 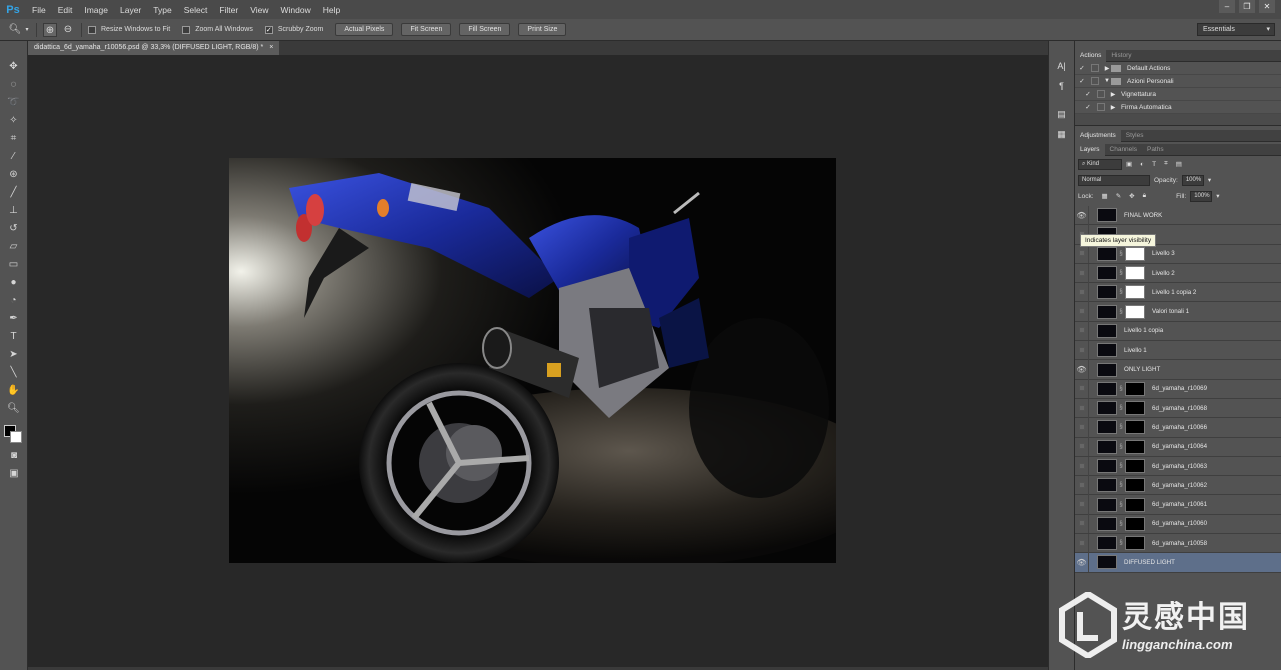 I want to click on layer-row: 👁︎ ONLY LIGHT, so click(x=1178, y=370).